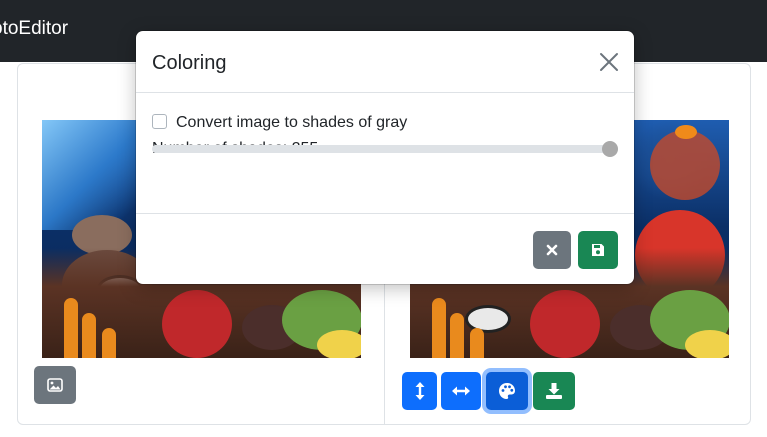  I want to click on modal-footer, so click(385, 249).